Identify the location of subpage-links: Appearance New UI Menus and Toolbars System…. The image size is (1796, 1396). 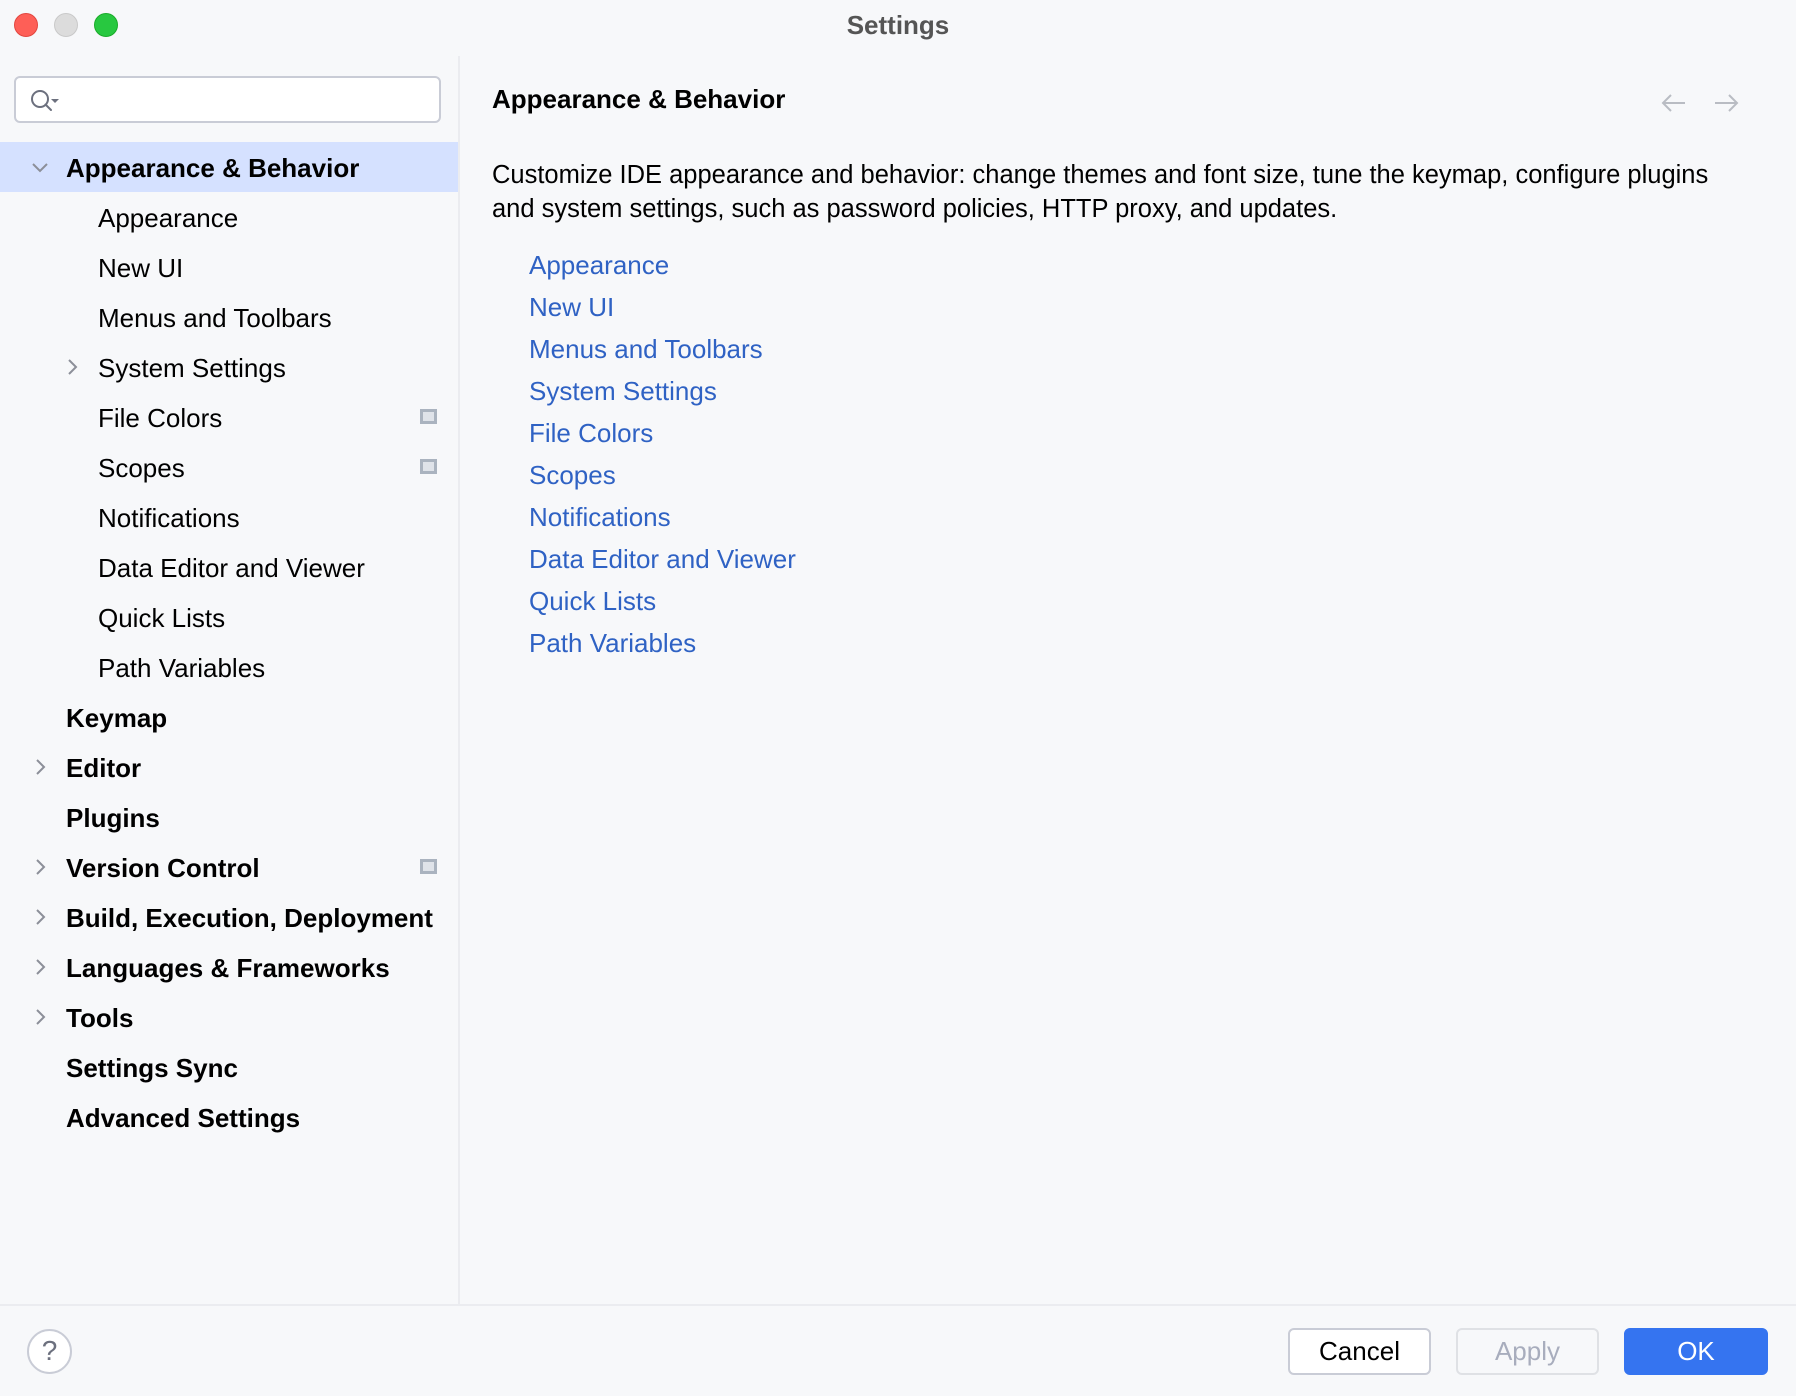
(662, 454).